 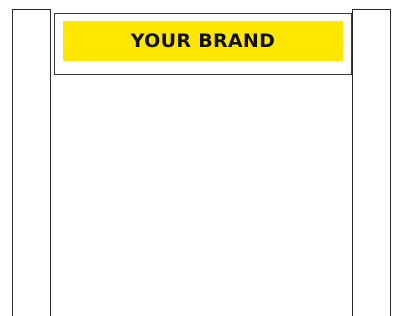 What do you see at coordinates (371, 9) in the screenshot?
I see `frame-top-right-edge` at bounding box center [371, 9].